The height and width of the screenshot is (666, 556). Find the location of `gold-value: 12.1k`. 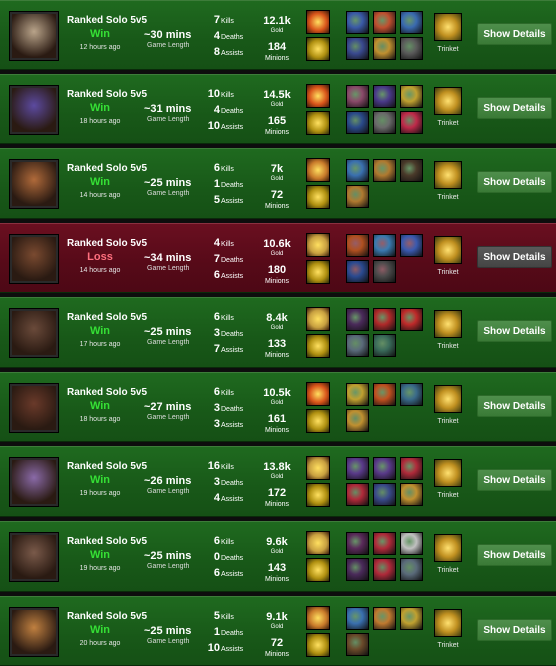

gold-value: 12.1k is located at coordinates (277, 21).